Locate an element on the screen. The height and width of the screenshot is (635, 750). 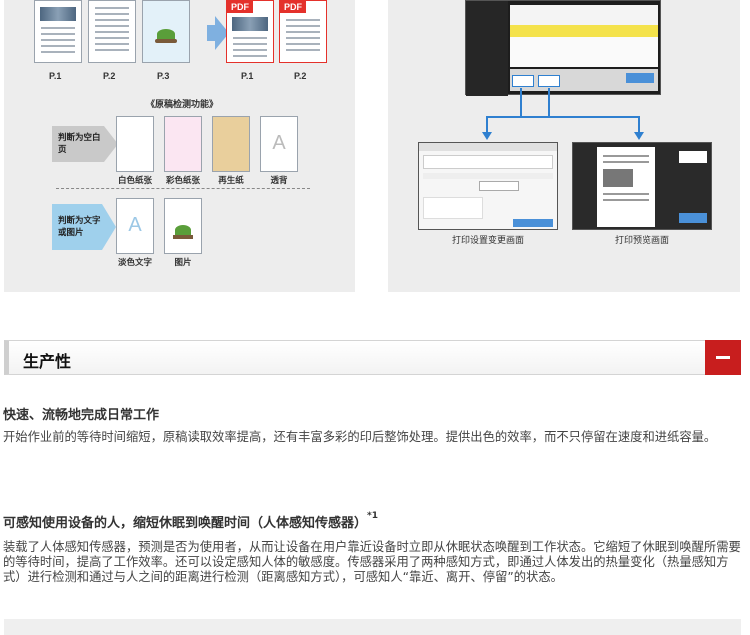
divider is located at coordinates (183, 188).